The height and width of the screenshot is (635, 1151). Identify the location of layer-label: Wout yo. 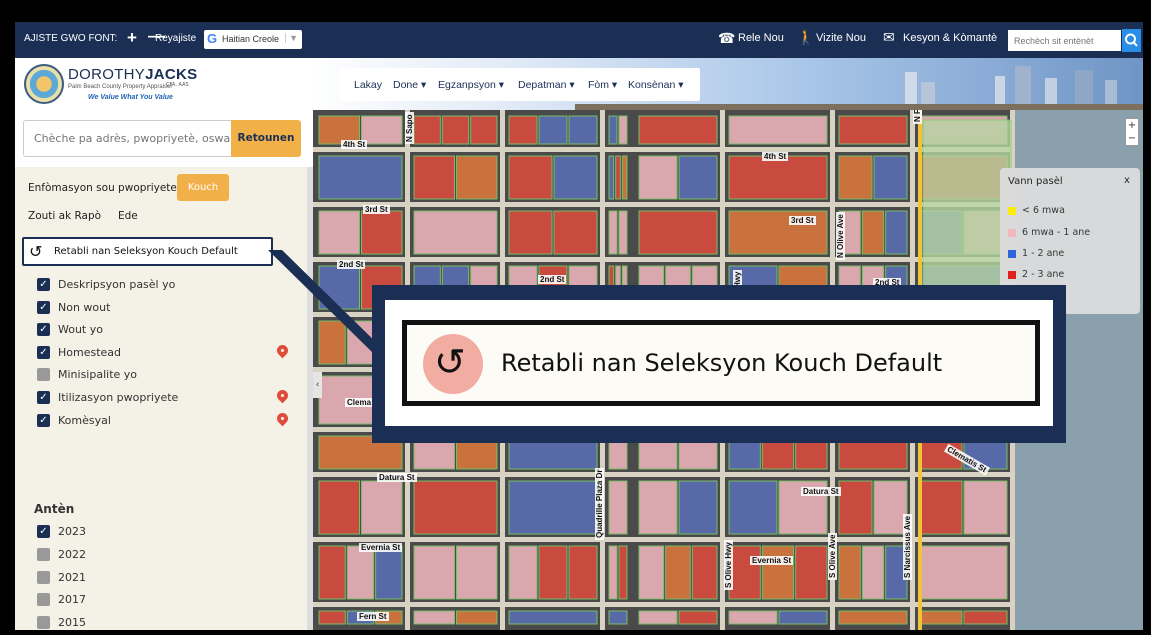
(80, 329).